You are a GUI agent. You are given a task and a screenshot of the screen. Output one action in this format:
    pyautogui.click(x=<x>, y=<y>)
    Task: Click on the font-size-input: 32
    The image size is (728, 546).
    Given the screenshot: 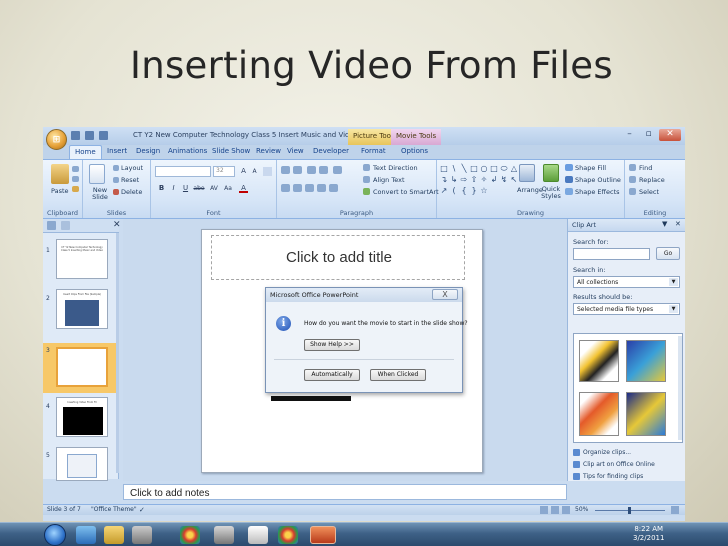 What is the action you would take?
    pyautogui.click(x=224, y=171)
    